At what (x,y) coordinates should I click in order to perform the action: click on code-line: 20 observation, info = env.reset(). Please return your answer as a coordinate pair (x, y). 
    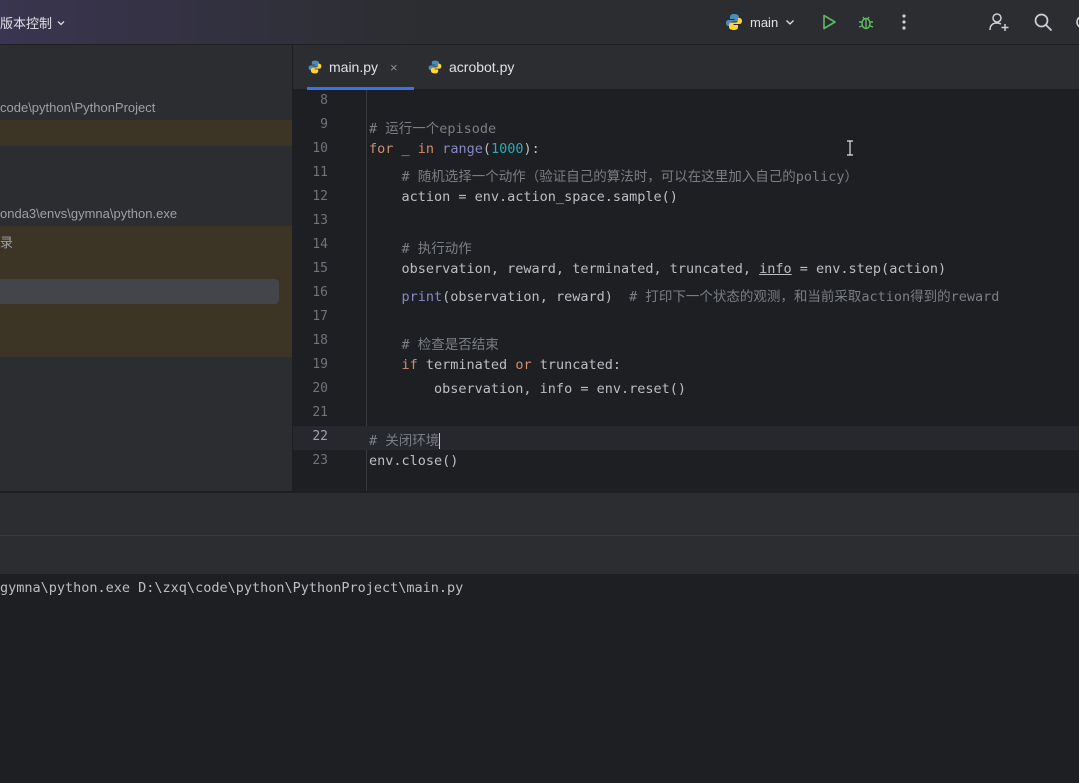
    Looking at the image, I should click on (686, 390).